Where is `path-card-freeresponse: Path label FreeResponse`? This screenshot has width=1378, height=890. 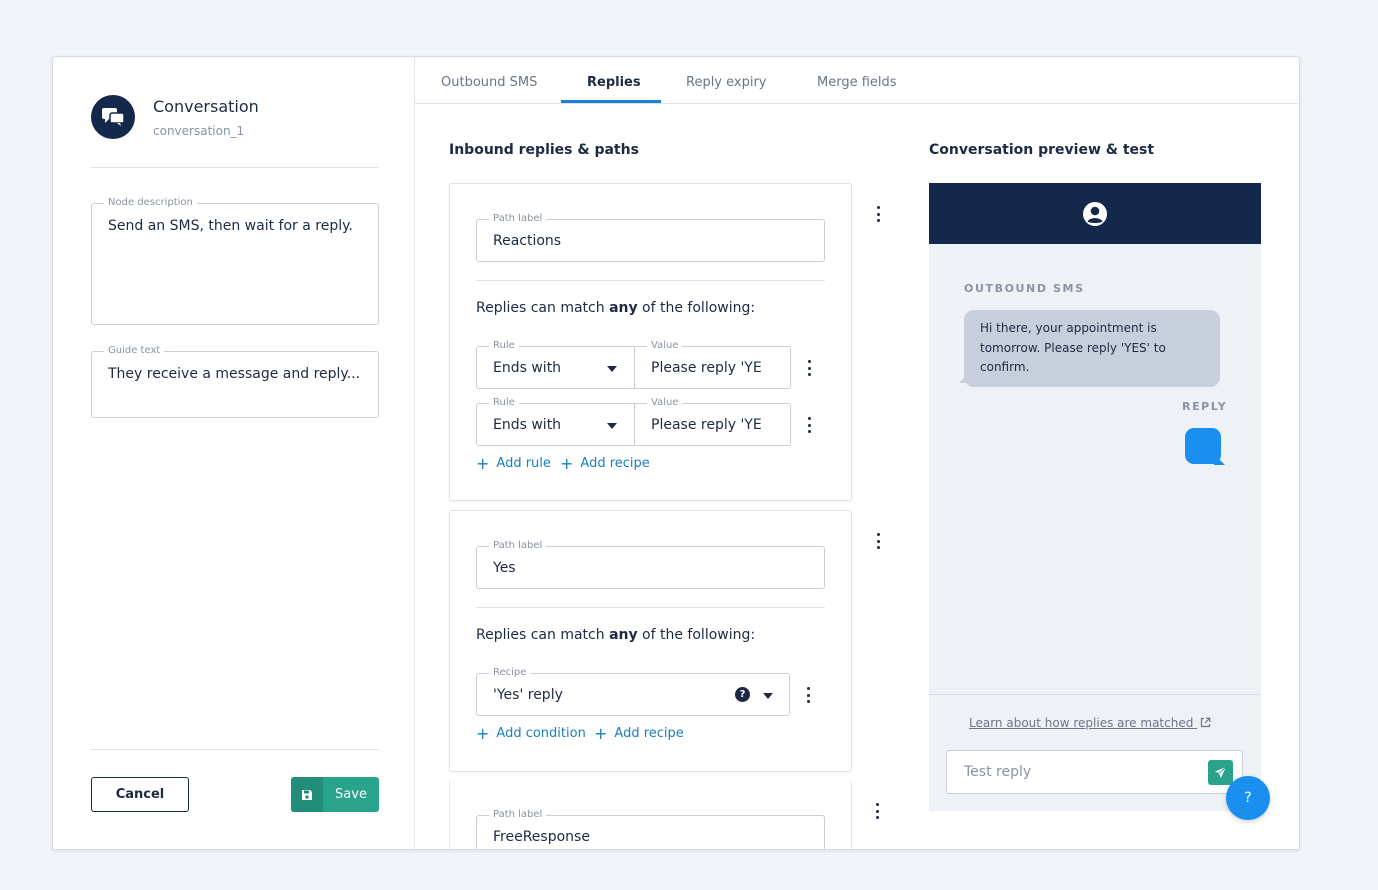
path-card-freeresponse: Path label FreeResponse is located at coordinates (650, 814).